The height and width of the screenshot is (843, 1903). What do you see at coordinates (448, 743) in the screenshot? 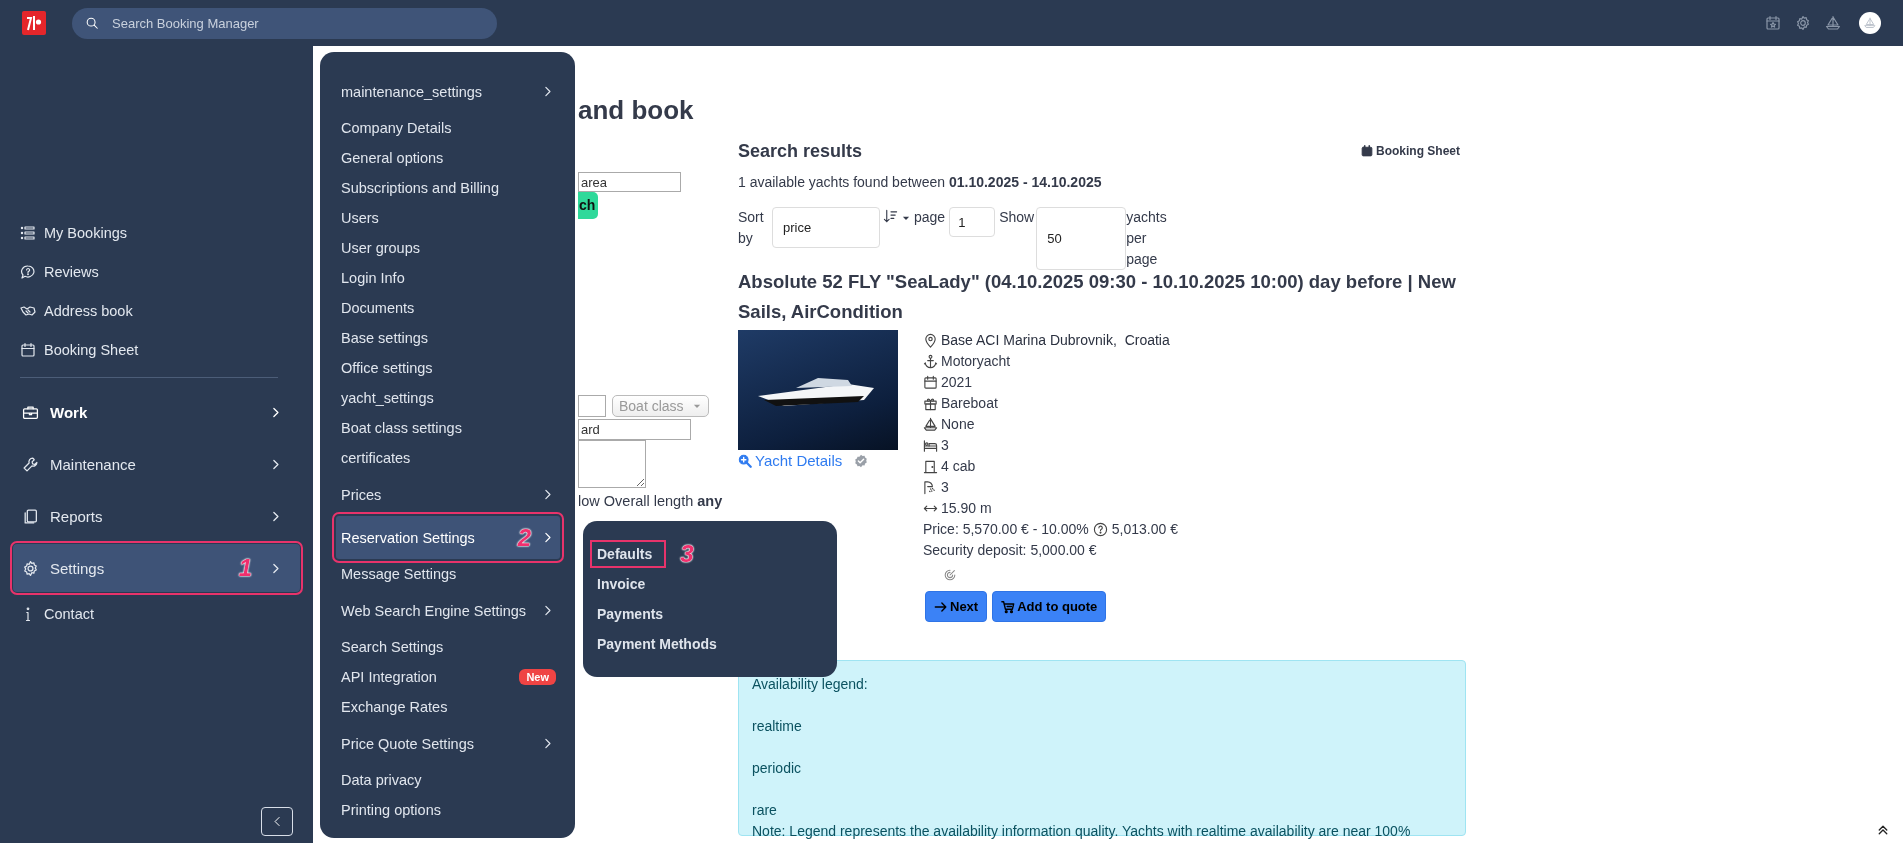
I see `menu-item: Price Quote Settings` at bounding box center [448, 743].